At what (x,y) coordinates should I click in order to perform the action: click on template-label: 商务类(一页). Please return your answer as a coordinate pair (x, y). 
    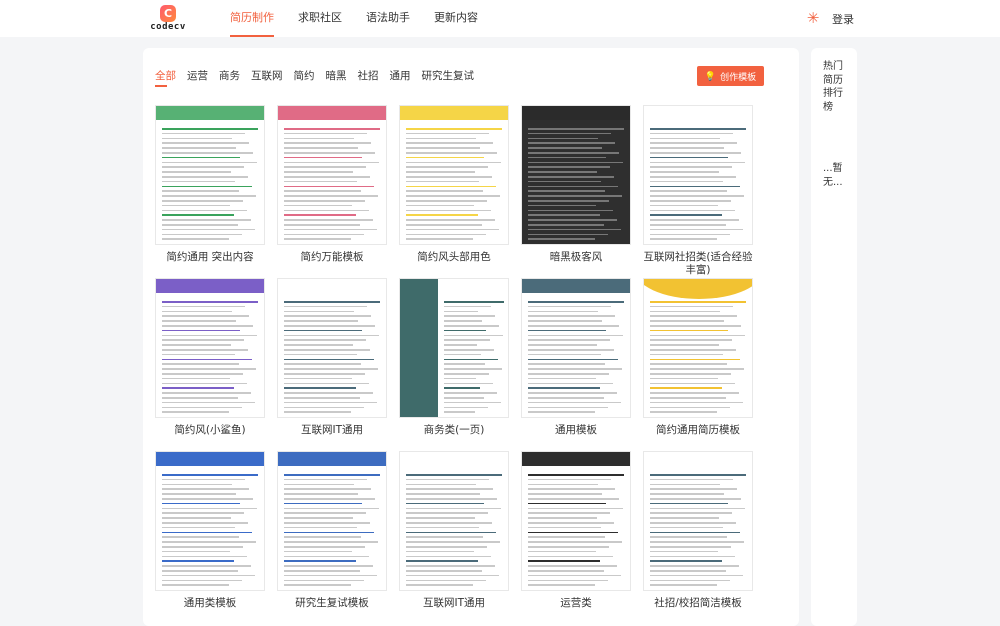
    Looking at the image, I should click on (454, 430).